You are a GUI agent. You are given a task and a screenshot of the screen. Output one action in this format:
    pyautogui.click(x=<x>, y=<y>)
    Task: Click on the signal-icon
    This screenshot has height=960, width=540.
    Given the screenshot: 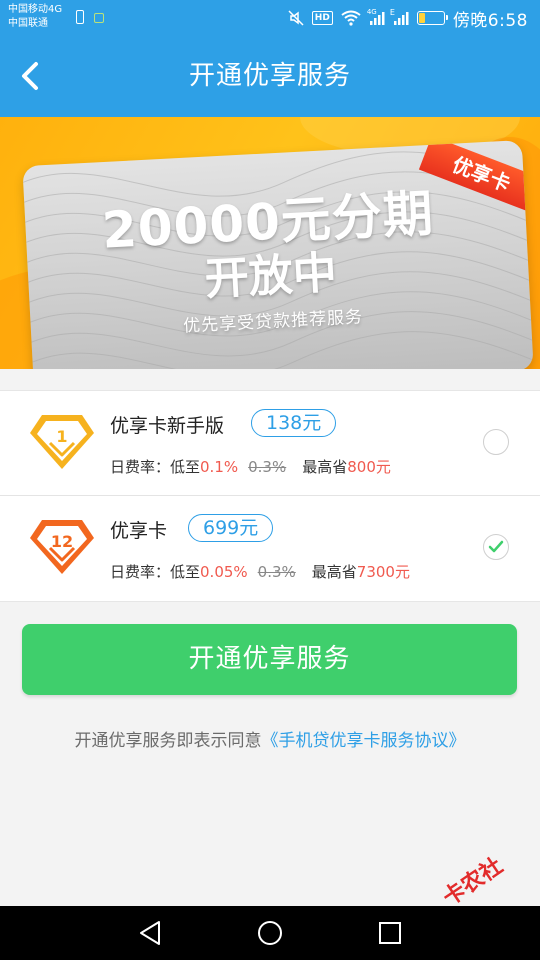 What is the action you would take?
    pyautogui.click(x=401, y=18)
    